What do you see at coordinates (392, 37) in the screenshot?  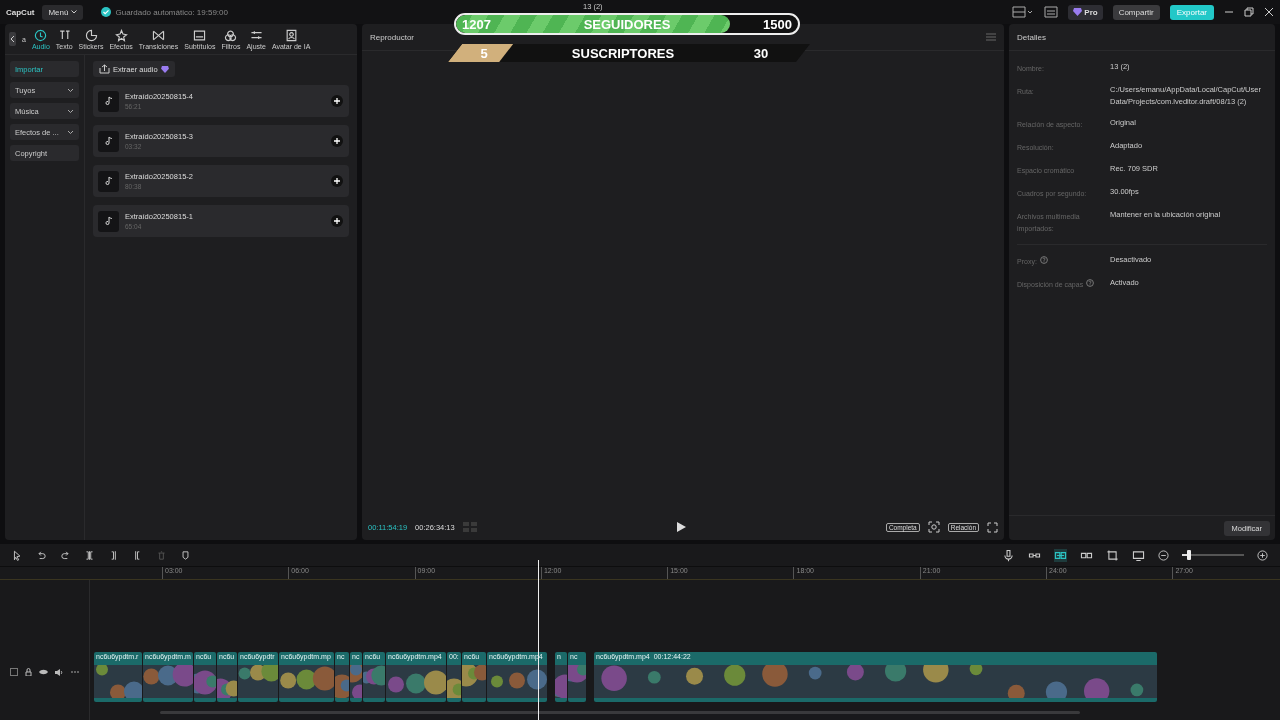 I see `panel-title: Reproductor` at bounding box center [392, 37].